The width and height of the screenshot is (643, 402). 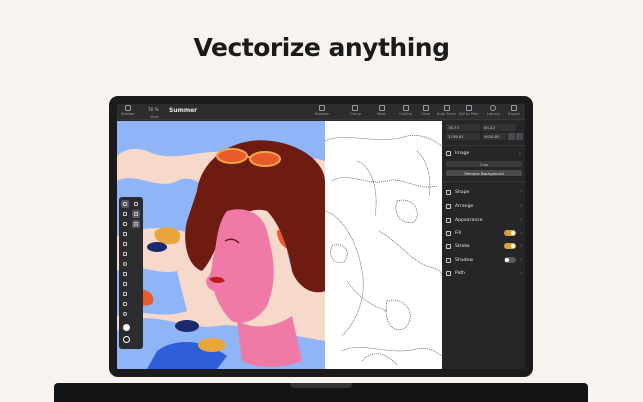 What do you see at coordinates (484, 206) in the screenshot?
I see `arrange-section: Arrange ›` at bounding box center [484, 206].